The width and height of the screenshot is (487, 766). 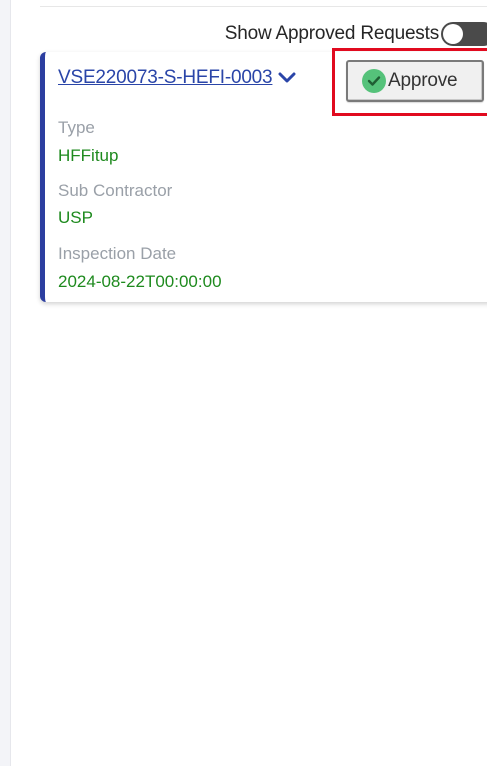 What do you see at coordinates (464, 34) in the screenshot?
I see `show-approved-toggle` at bounding box center [464, 34].